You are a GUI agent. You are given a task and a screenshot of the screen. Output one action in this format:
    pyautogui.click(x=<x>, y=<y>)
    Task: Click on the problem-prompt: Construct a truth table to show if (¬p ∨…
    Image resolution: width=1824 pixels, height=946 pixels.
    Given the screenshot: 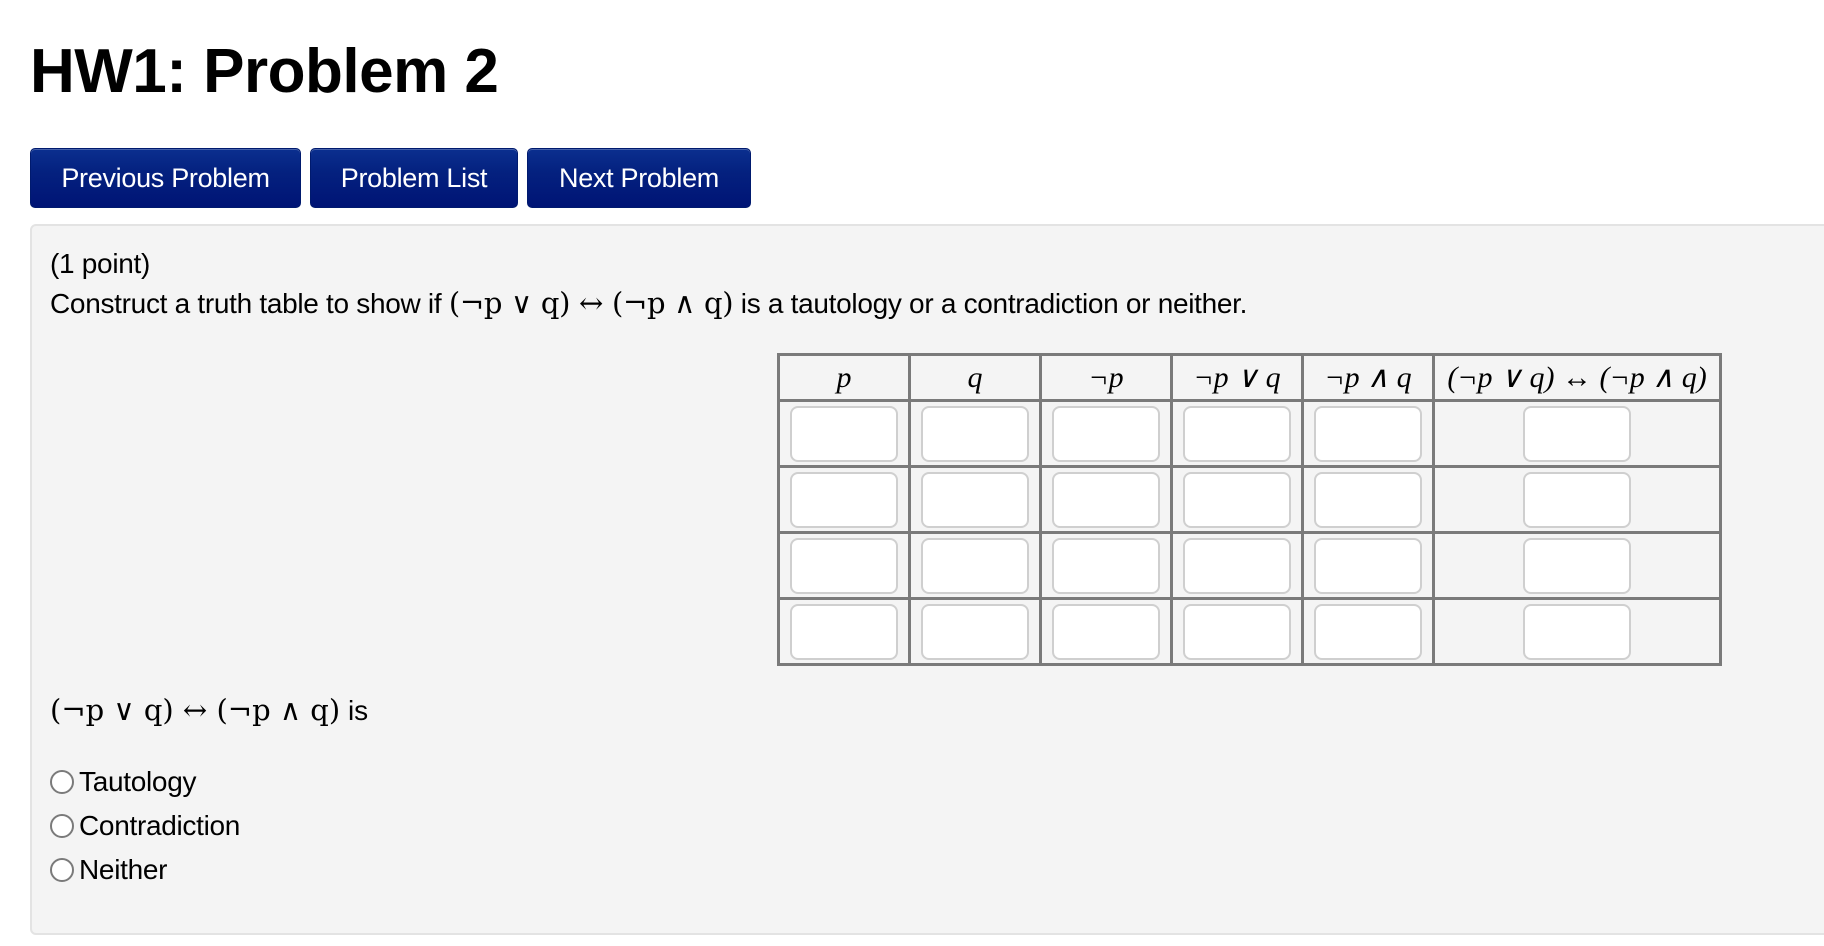 What is the action you would take?
    pyautogui.click(x=648, y=303)
    